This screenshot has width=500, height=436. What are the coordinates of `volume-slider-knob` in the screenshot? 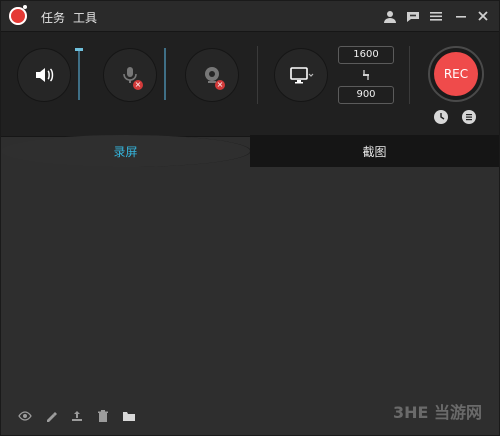 It's located at (79, 49).